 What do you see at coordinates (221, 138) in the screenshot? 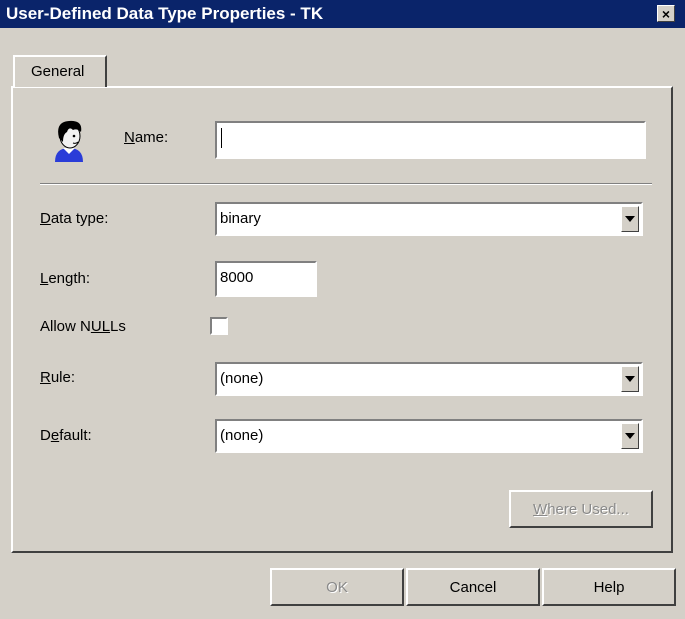
I see `text-caret` at bounding box center [221, 138].